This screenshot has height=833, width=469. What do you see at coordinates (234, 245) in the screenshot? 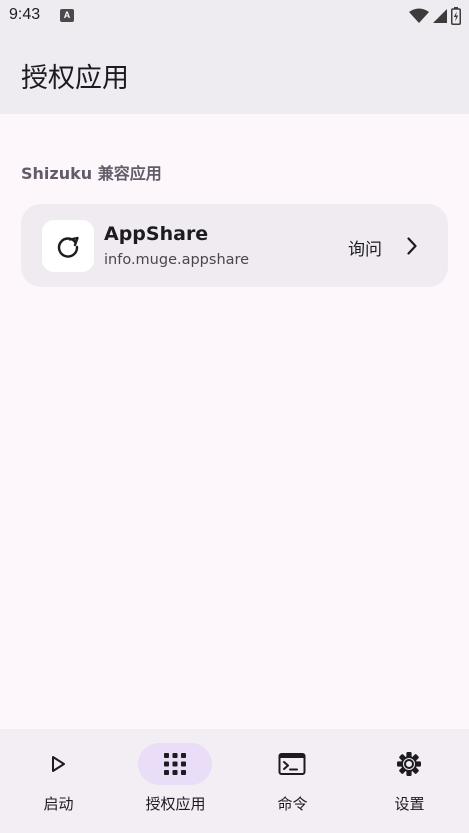
I see `app-card-appshare: AppShare info.muge.appshare 询问` at bounding box center [234, 245].